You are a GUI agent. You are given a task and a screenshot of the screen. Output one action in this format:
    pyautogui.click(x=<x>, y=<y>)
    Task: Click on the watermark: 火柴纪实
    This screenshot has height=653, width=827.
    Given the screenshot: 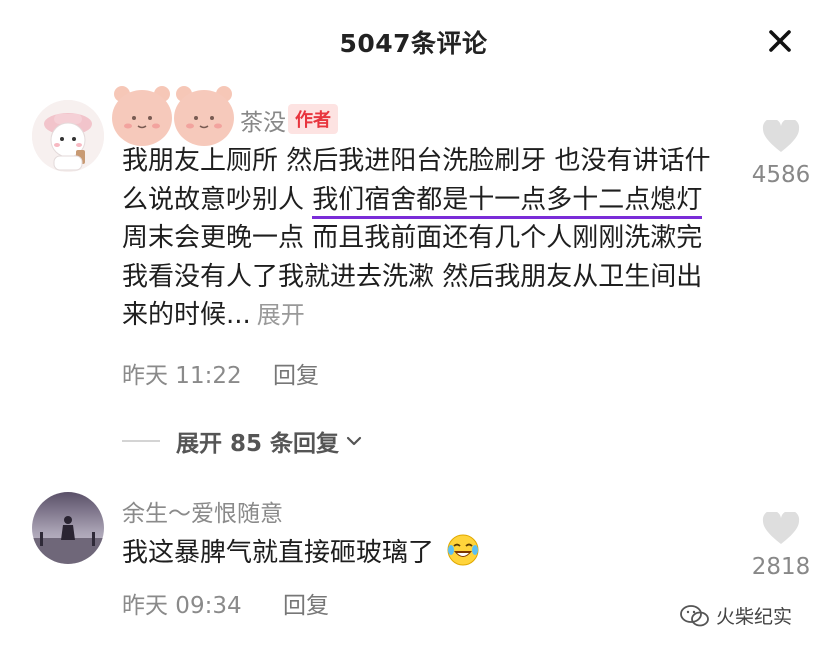 What is the action you would take?
    pyautogui.click(x=736, y=615)
    